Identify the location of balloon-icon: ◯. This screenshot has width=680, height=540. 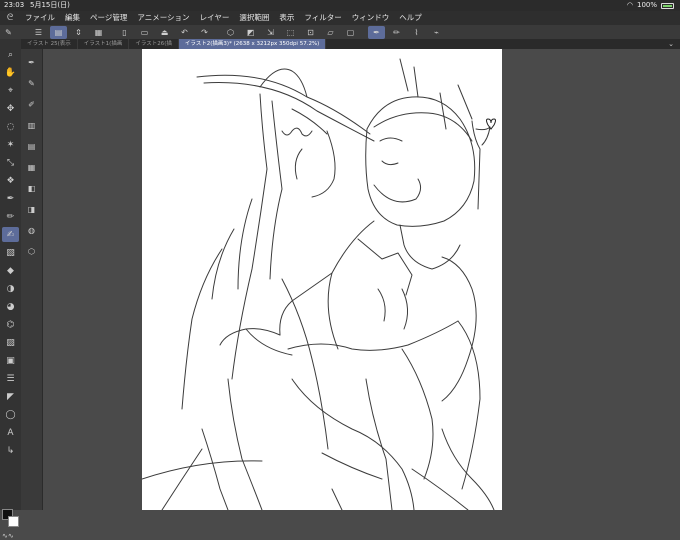
(10, 414).